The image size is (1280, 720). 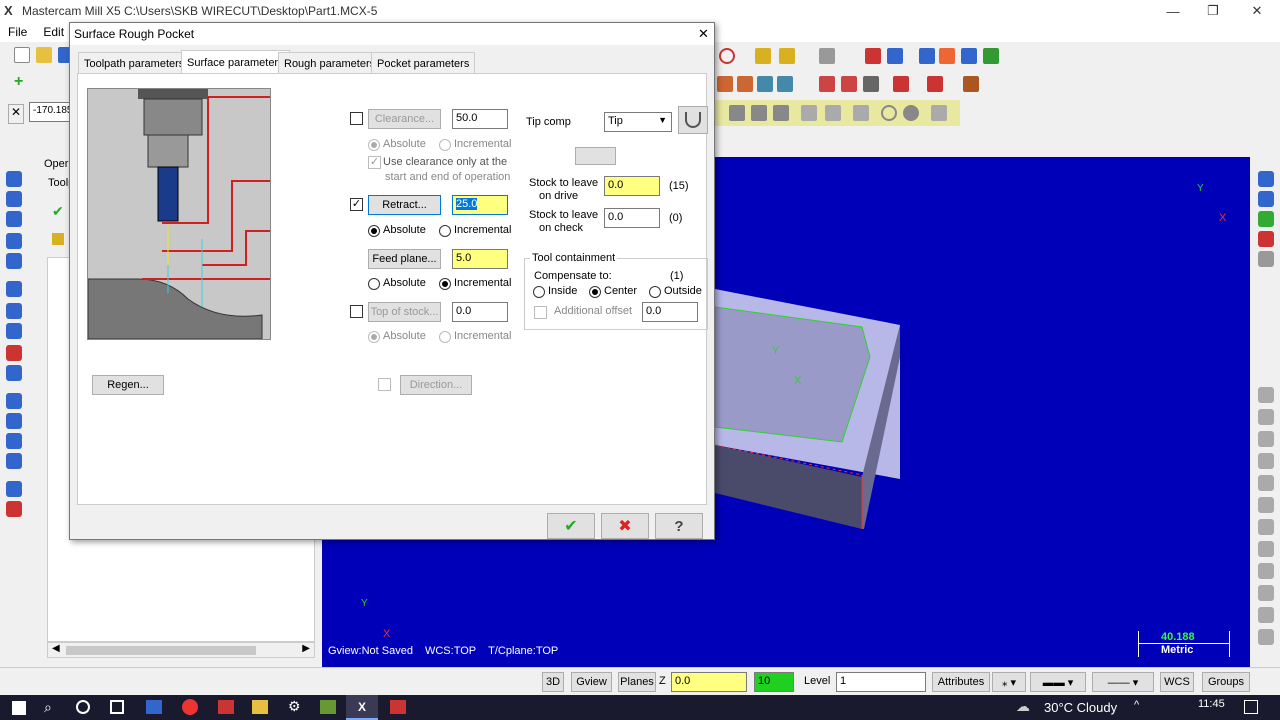 I want to click on clearance-absolute-radio, so click(x=374, y=145).